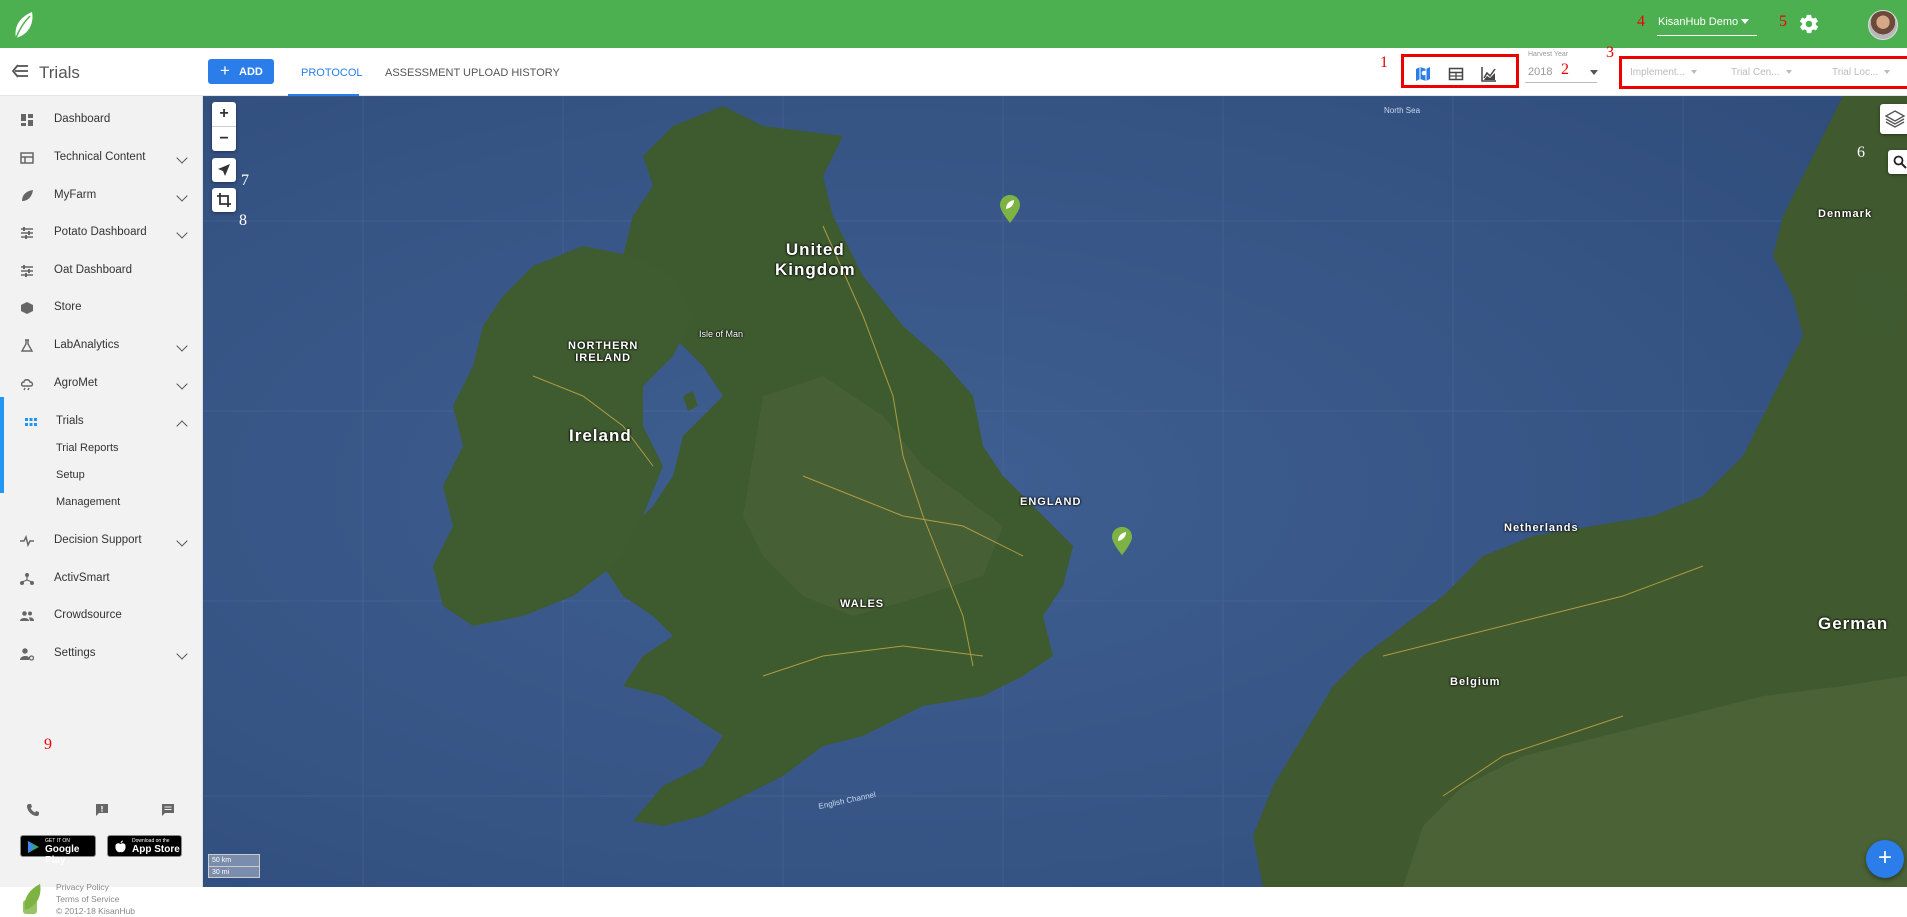 The height and width of the screenshot is (917, 1907). I want to click on network-icon, so click(27, 579).